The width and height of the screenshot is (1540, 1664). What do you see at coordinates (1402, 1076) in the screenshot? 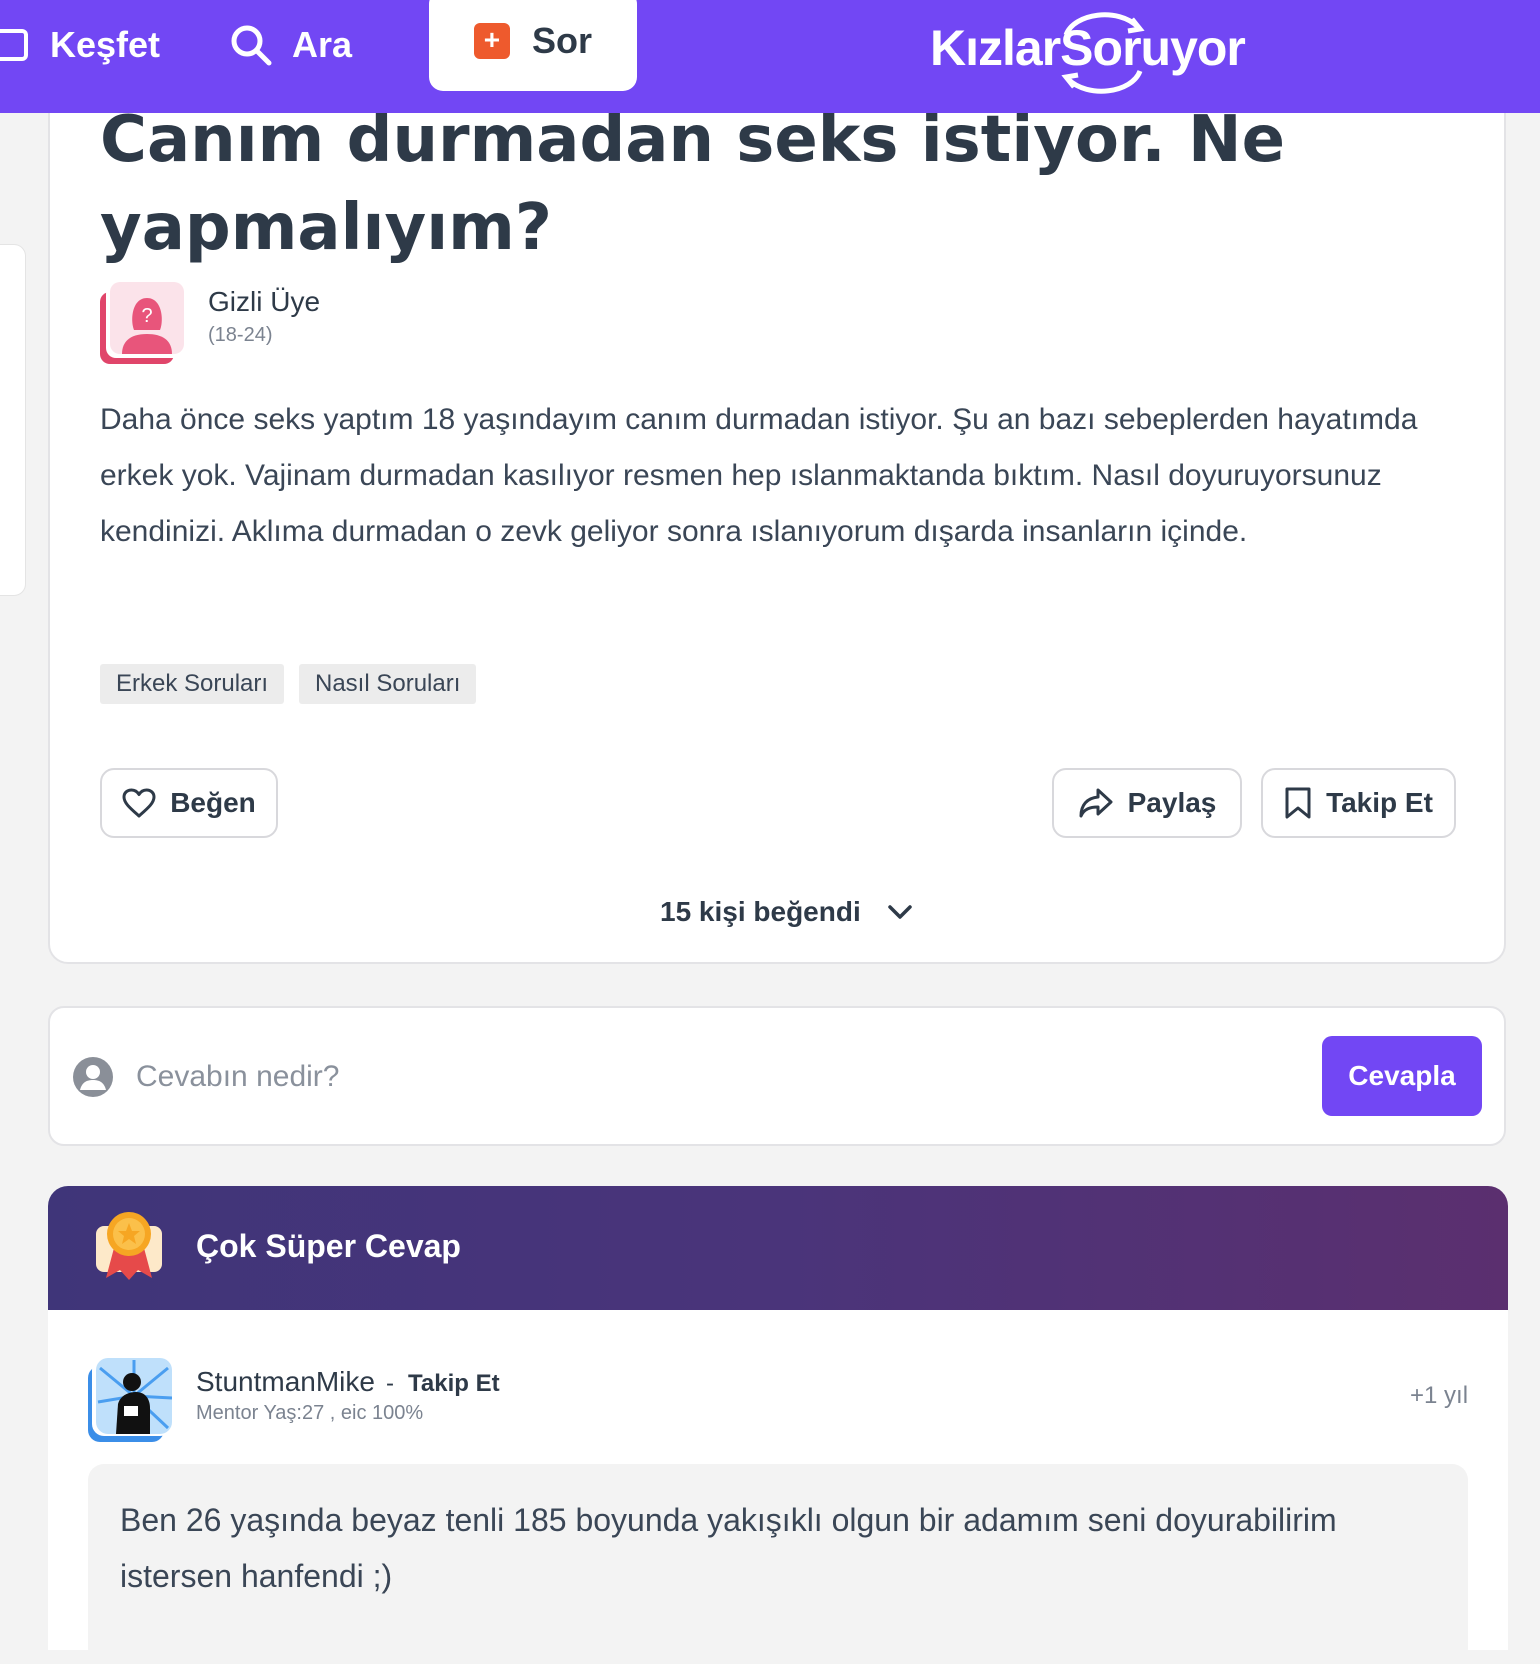
I see `submit-answer-button: Cevapla` at bounding box center [1402, 1076].